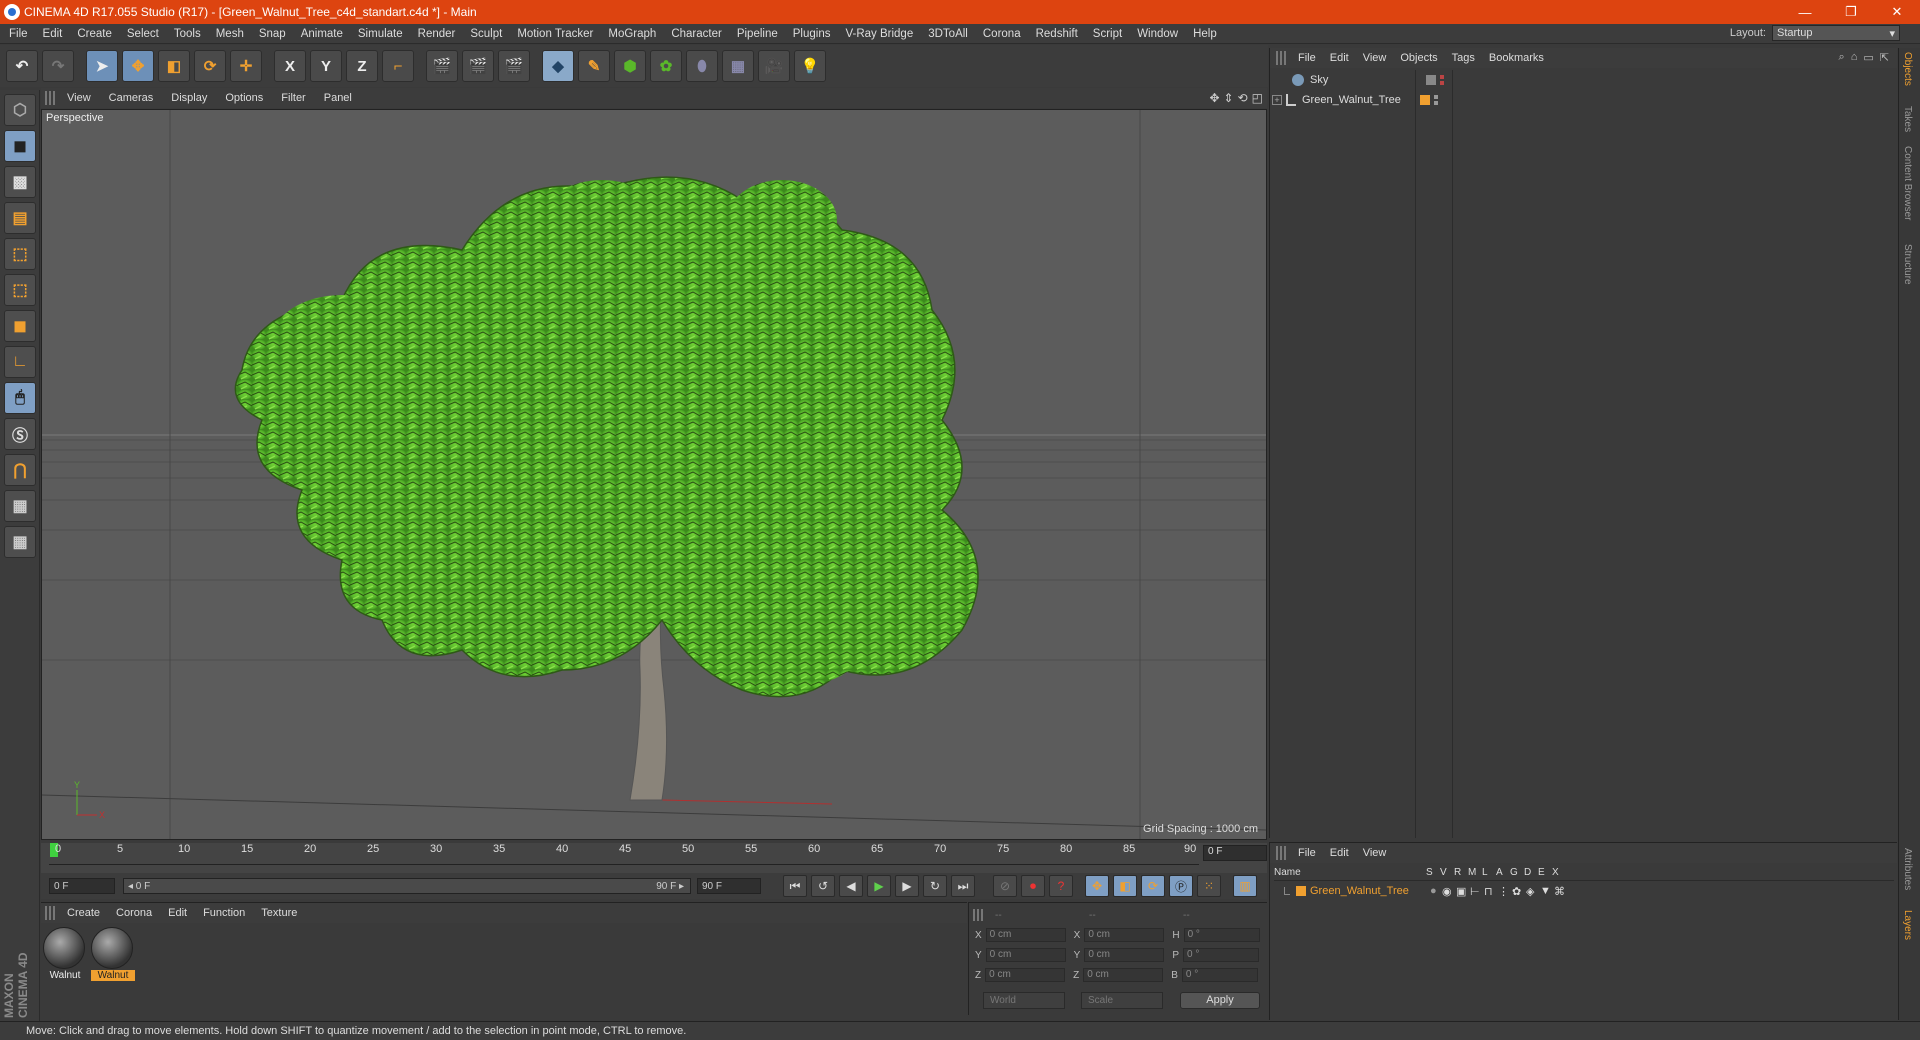 The image size is (1920, 1040). Describe the element at coordinates (326, 66) in the screenshot. I see `y-axis-lock-button: Y` at that location.